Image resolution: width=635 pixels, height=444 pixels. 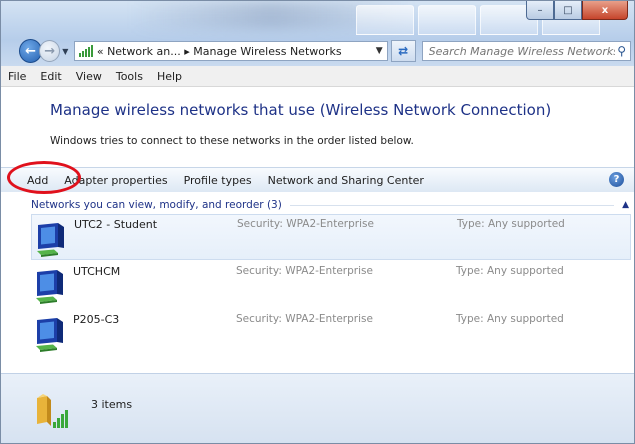 I want to click on forward-arrow-icon: →, so click(x=50, y=51).